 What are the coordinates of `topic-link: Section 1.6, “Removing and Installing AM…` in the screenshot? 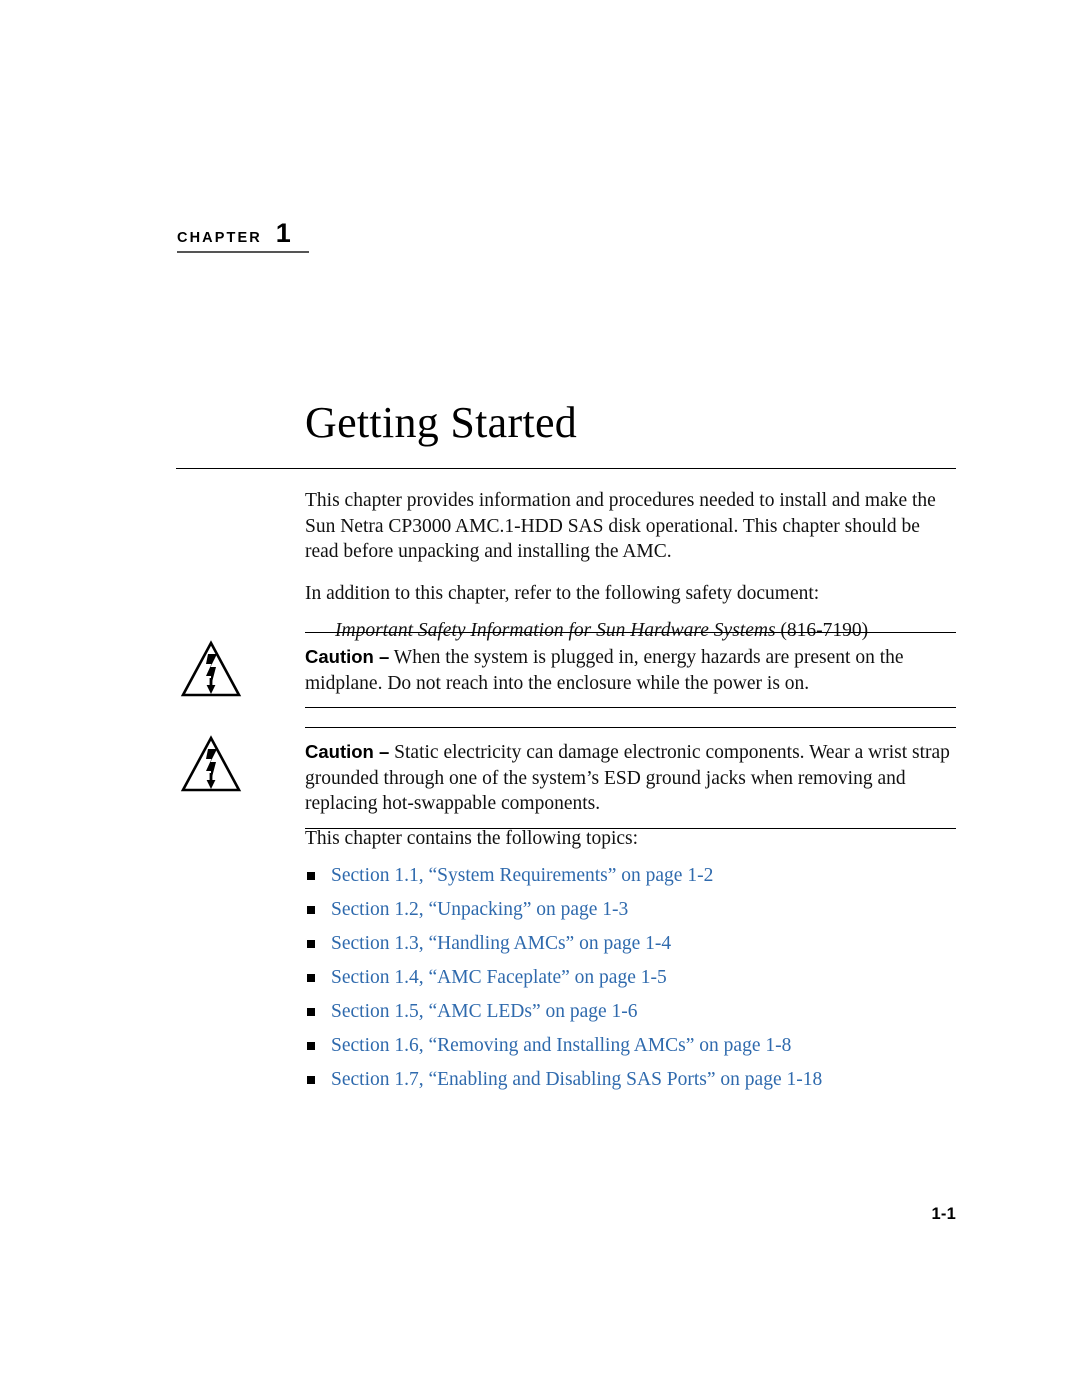 It's located at (561, 1045).